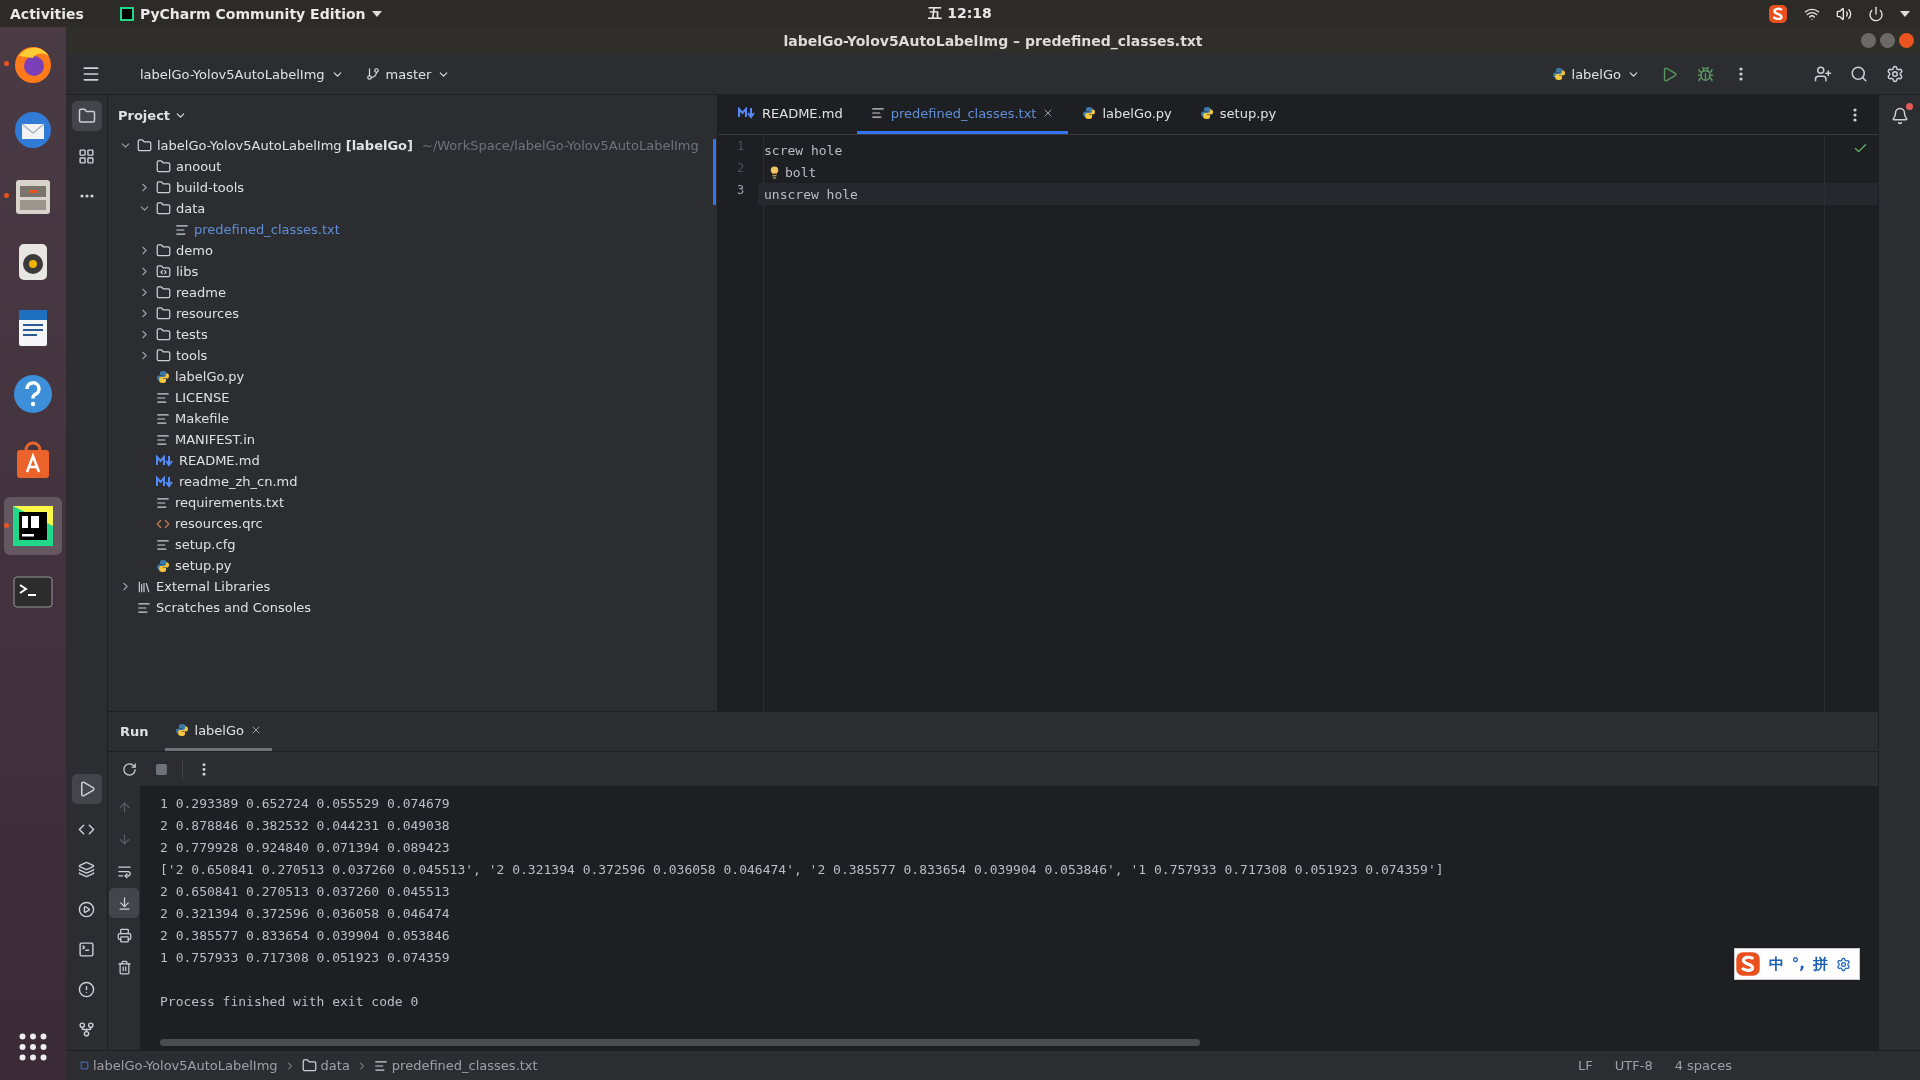 This screenshot has width=1920, height=1080. What do you see at coordinates (124, 935) in the screenshot?
I see `printer-icon` at bounding box center [124, 935].